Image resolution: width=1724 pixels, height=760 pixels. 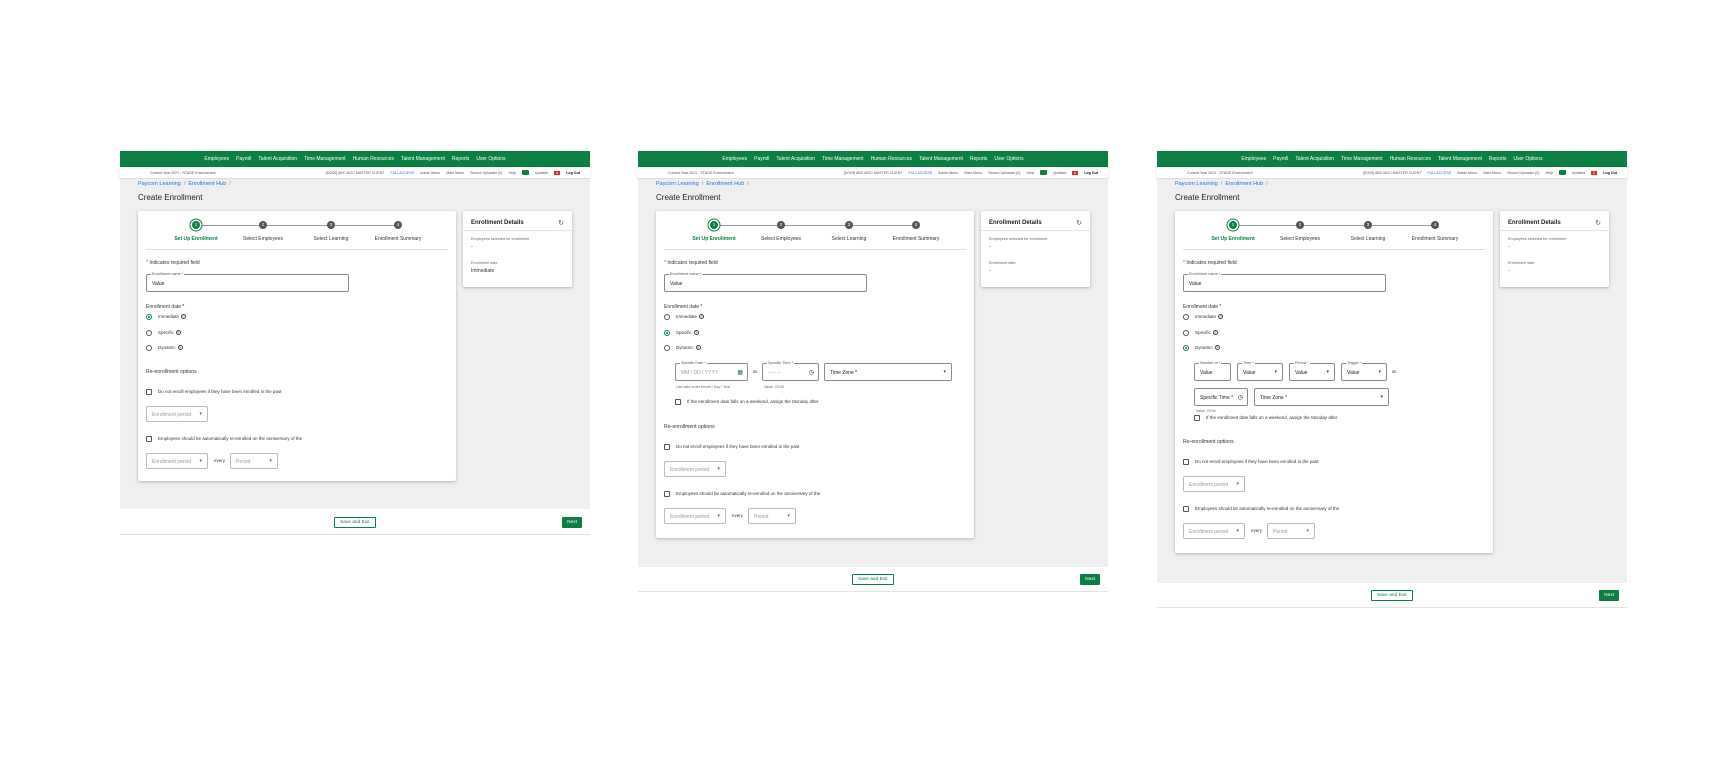 I want to click on calendar-icon: ▦, so click(x=740, y=372).